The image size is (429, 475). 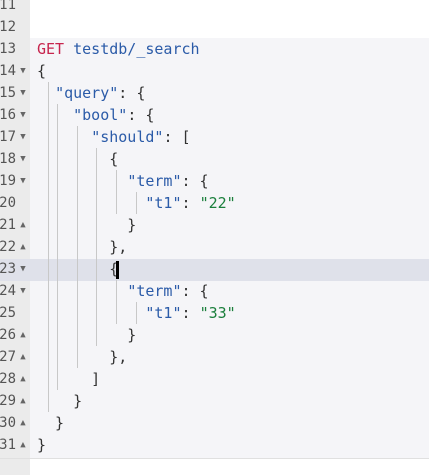 I want to click on code-line: 23 ▼ {, so click(x=214, y=269).